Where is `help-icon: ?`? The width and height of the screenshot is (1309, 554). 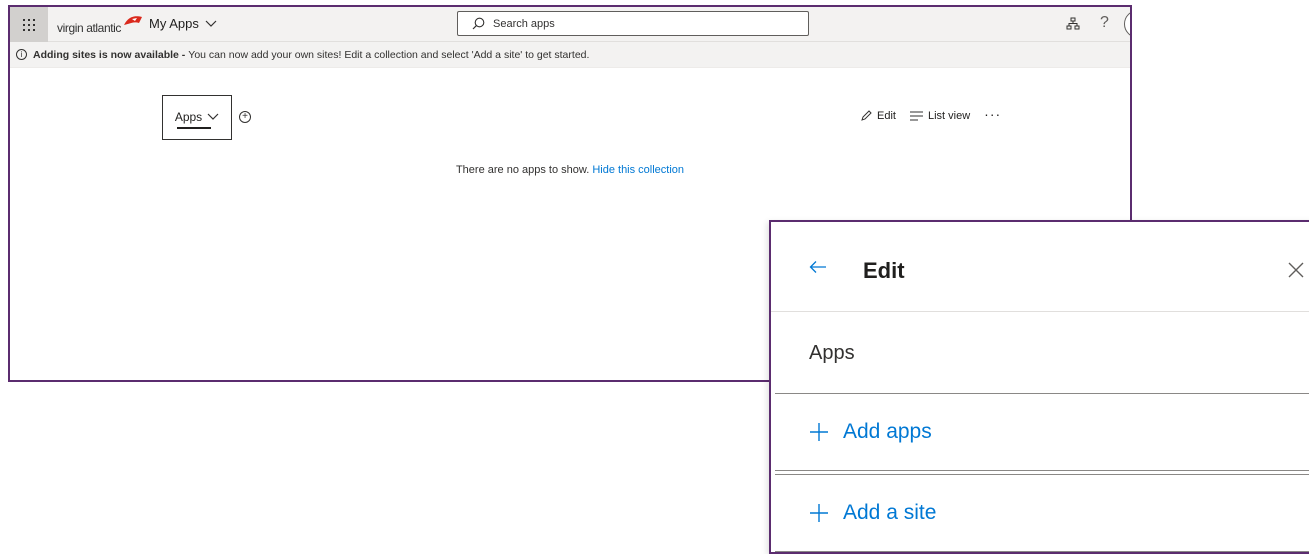 help-icon: ? is located at coordinates (1104, 23).